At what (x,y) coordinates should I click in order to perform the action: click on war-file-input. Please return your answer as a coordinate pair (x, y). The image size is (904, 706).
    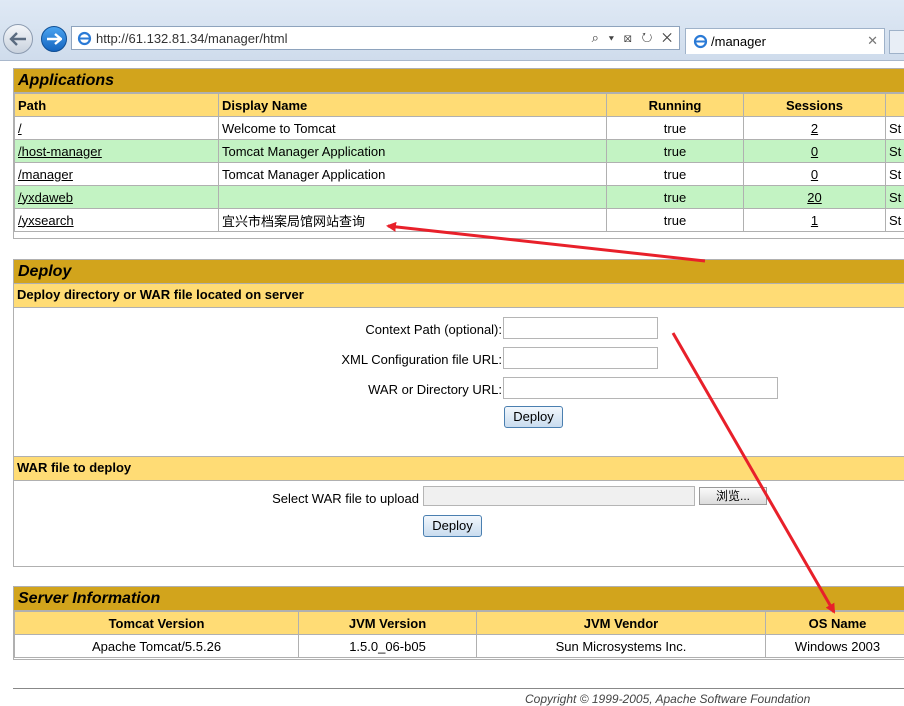
    Looking at the image, I should click on (559, 496).